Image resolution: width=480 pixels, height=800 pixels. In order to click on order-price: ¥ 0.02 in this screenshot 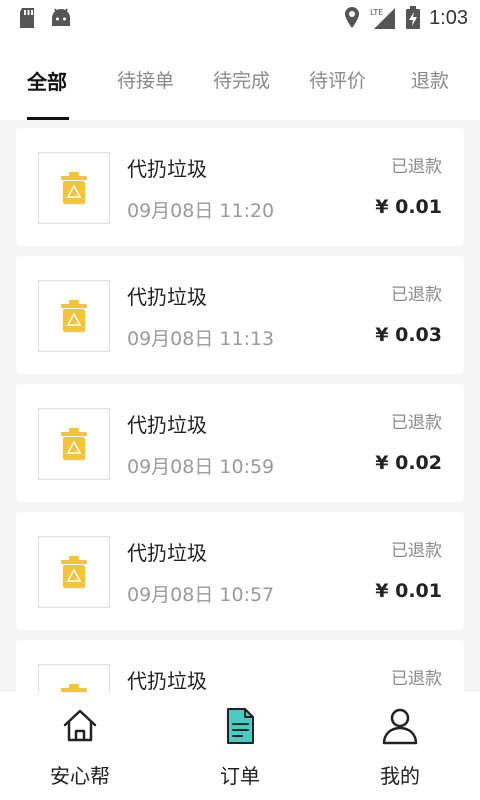, I will do `click(408, 463)`.